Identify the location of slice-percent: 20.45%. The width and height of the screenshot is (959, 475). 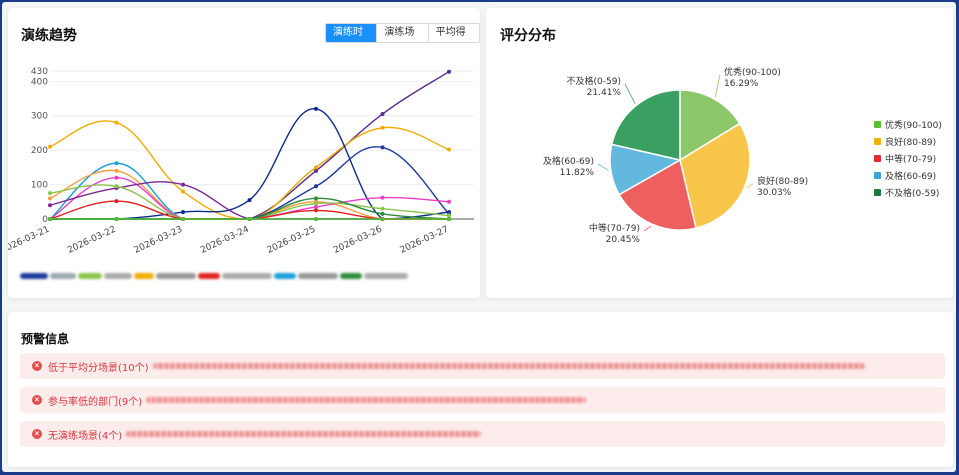
(623, 240).